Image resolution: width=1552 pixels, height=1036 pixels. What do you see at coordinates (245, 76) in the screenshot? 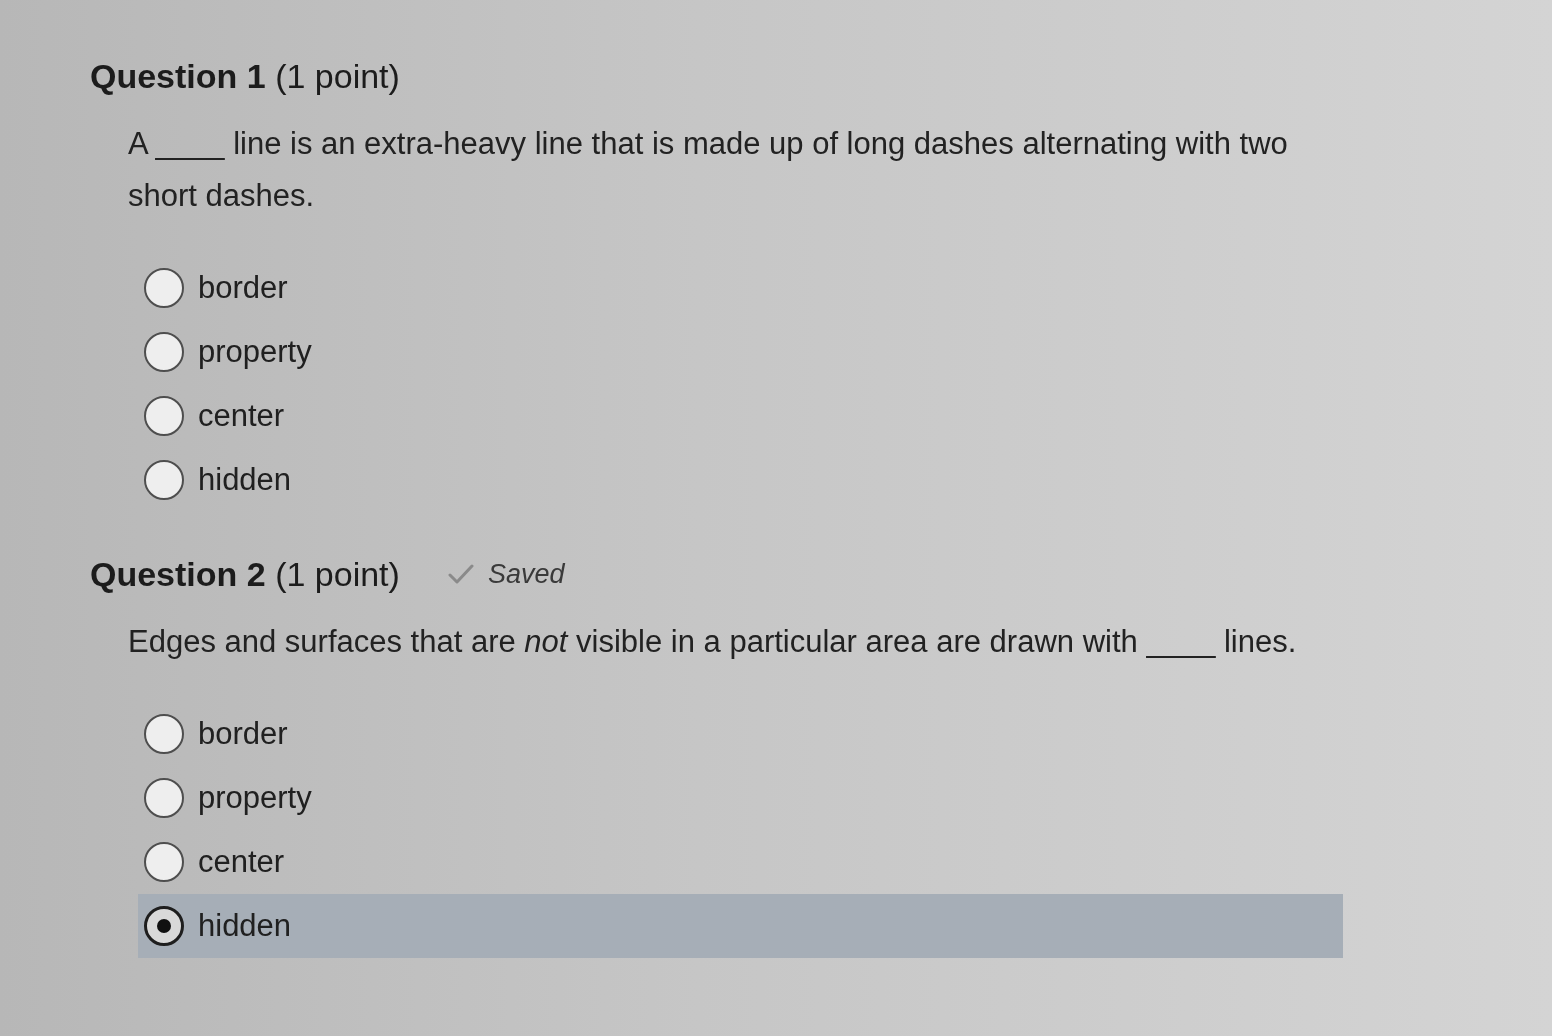
I see `question-title: Question 1 (1 point)` at bounding box center [245, 76].